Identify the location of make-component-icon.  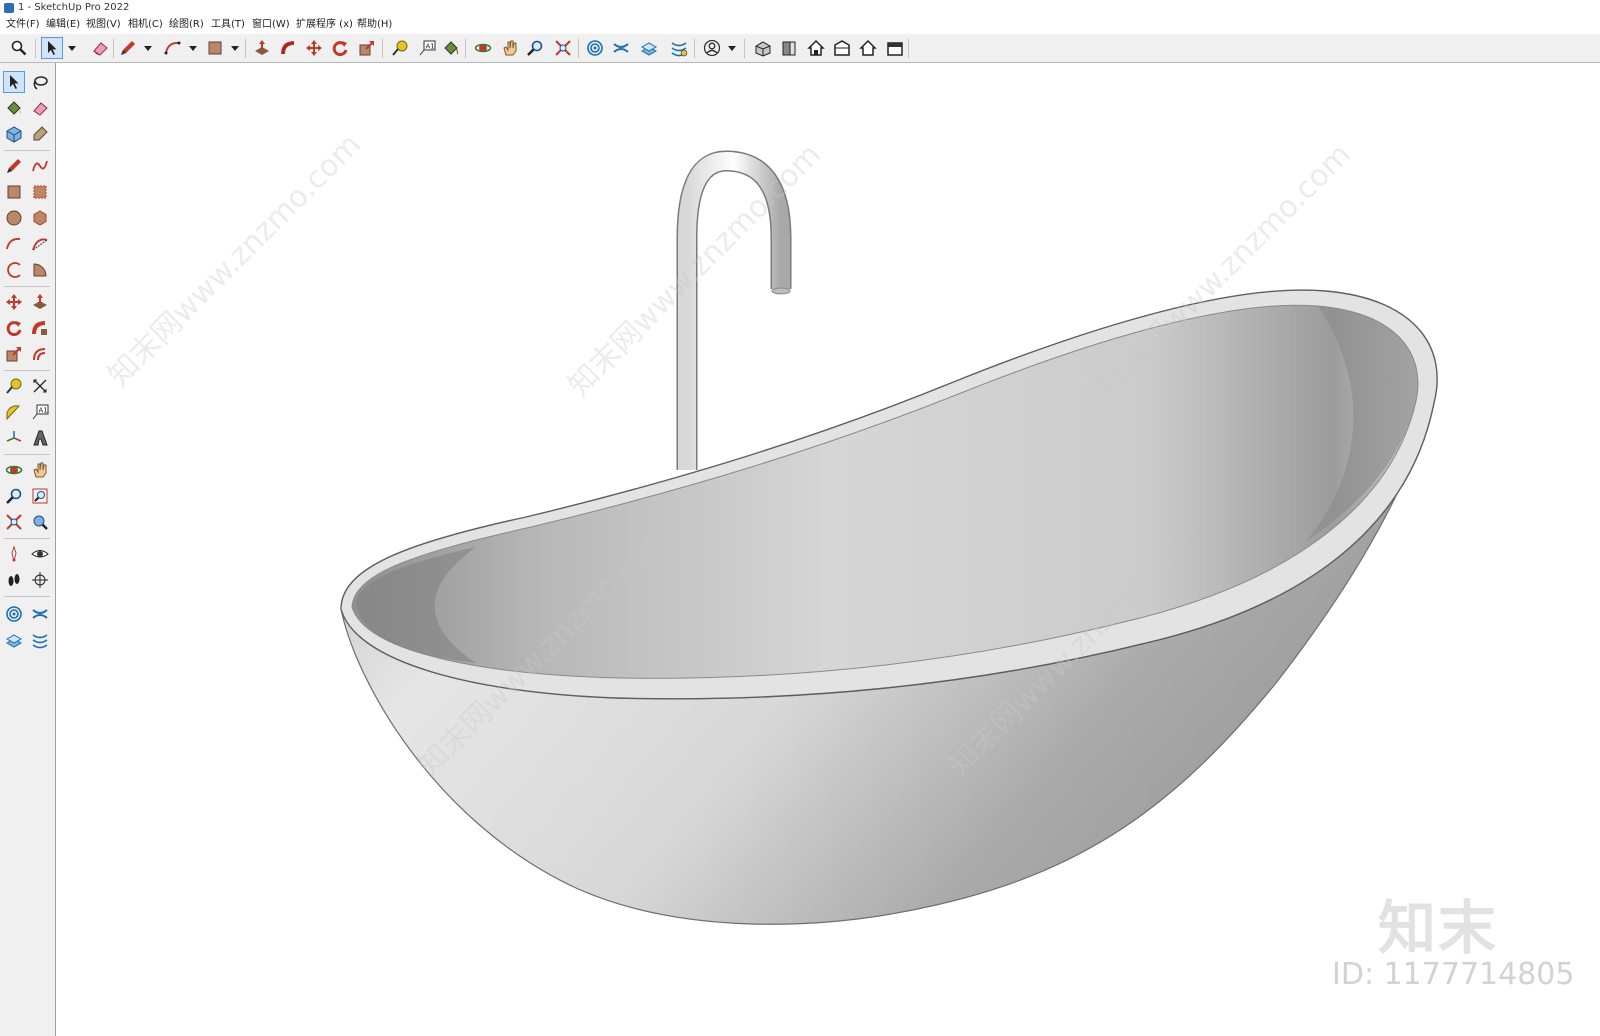
(14, 134).